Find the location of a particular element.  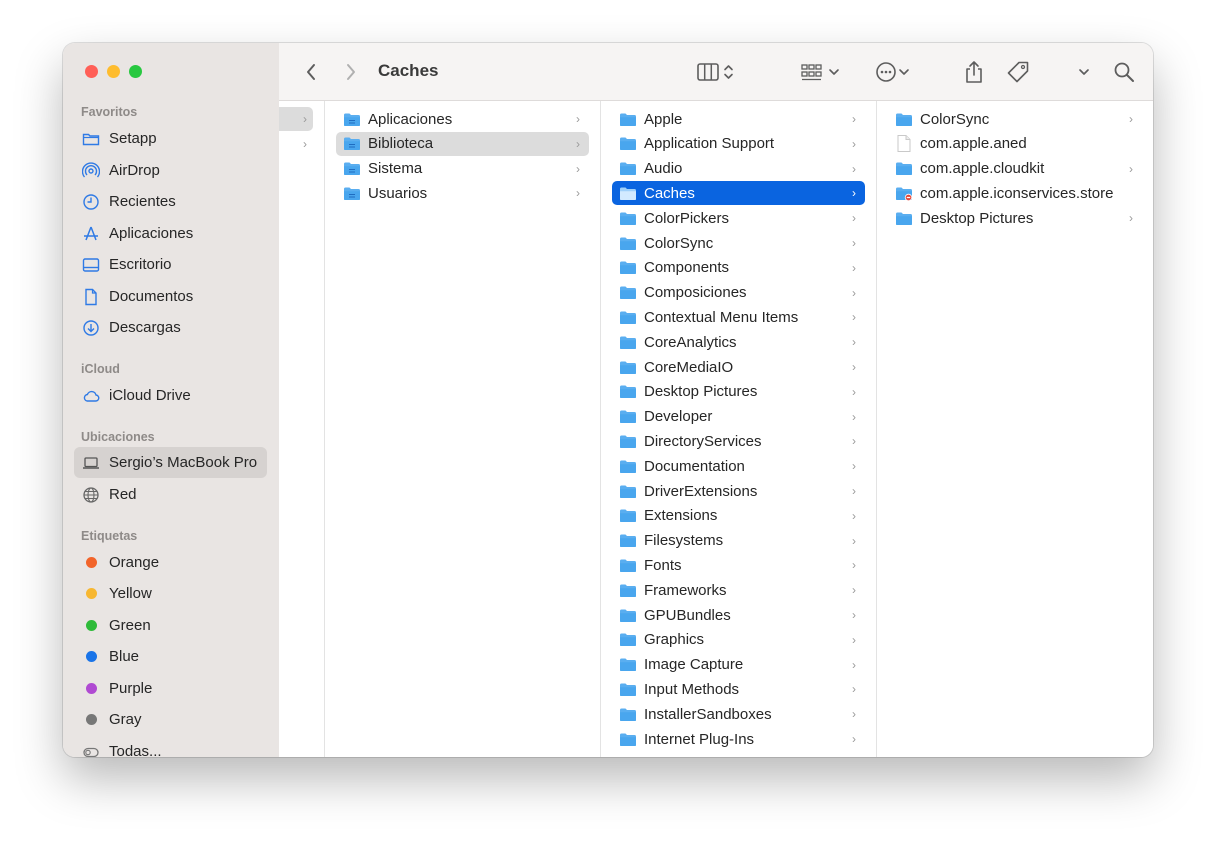

row-label: CoreMediaIO is located at coordinates (689, 367).